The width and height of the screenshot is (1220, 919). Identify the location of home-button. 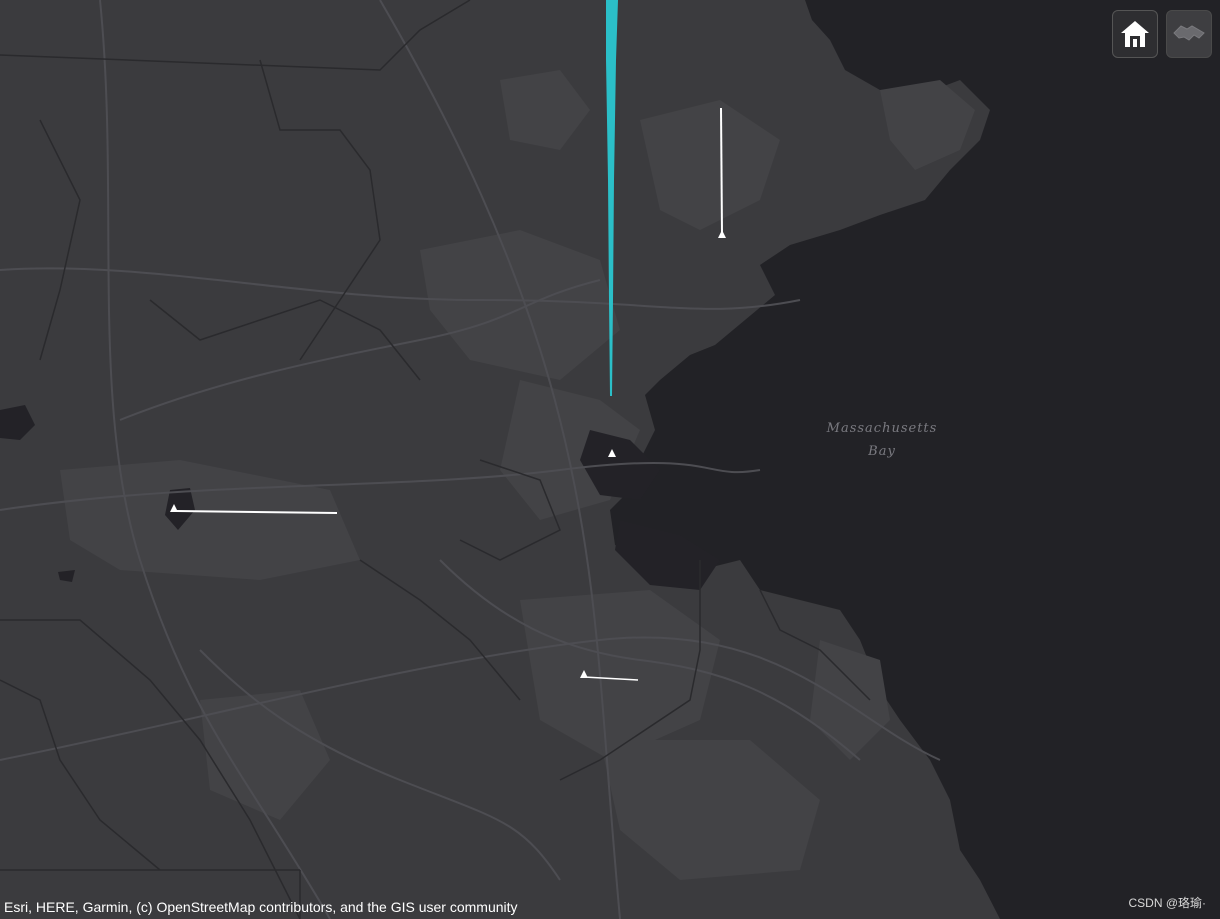
(1135, 34).